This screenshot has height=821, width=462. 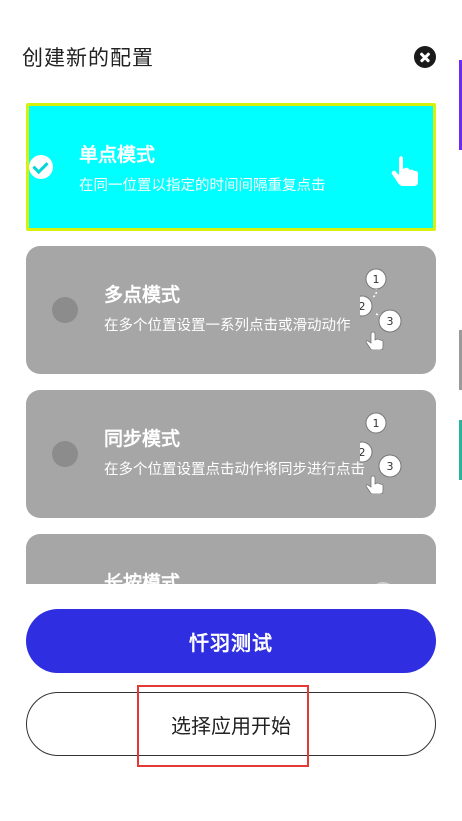 What do you see at coordinates (223, 726) in the screenshot?
I see `annotation-highlight-box` at bounding box center [223, 726].